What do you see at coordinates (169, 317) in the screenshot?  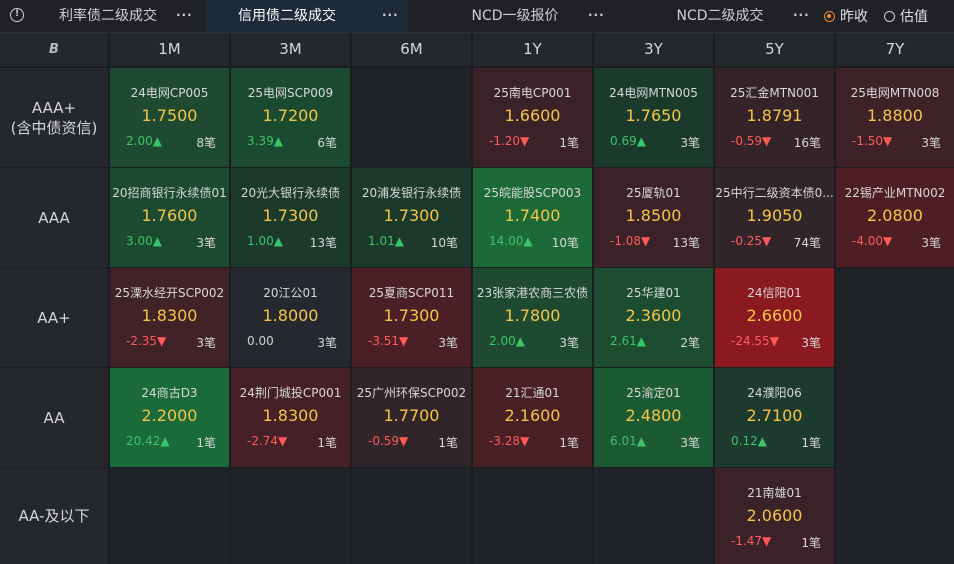 I see `bond-cell: 25溧水经开SCP002 1.8300 -2.35▼ 3笔` at bounding box center [169, 317].